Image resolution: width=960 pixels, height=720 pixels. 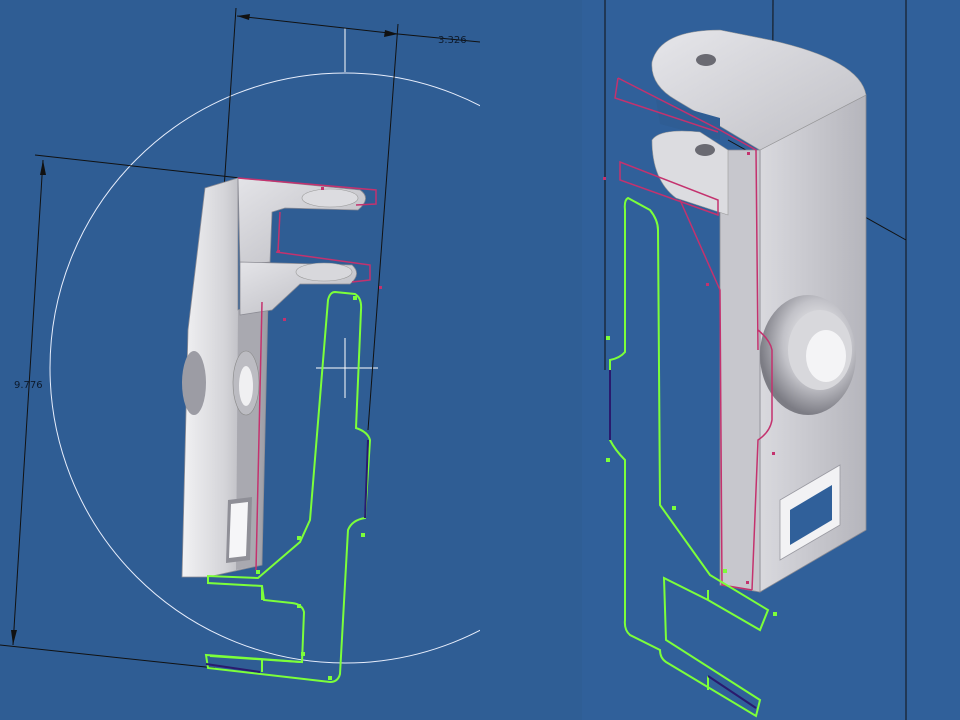 What do you see at coordinates (452, 40) in the screenshot?
I see `dimension-horizontal-value: 3.326` at bounding box center [452, 40].